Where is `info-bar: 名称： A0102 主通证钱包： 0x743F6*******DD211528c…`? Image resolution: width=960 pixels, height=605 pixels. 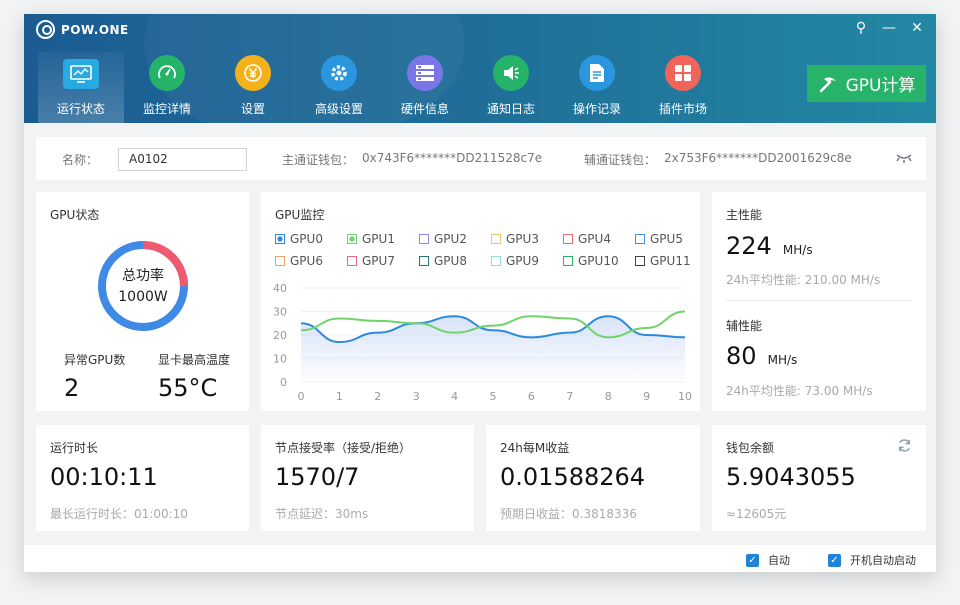
info-bar: 名称： A0102 主通证钱包： 0x743F6*******DD211528c… is located at coordinates (481, 158).